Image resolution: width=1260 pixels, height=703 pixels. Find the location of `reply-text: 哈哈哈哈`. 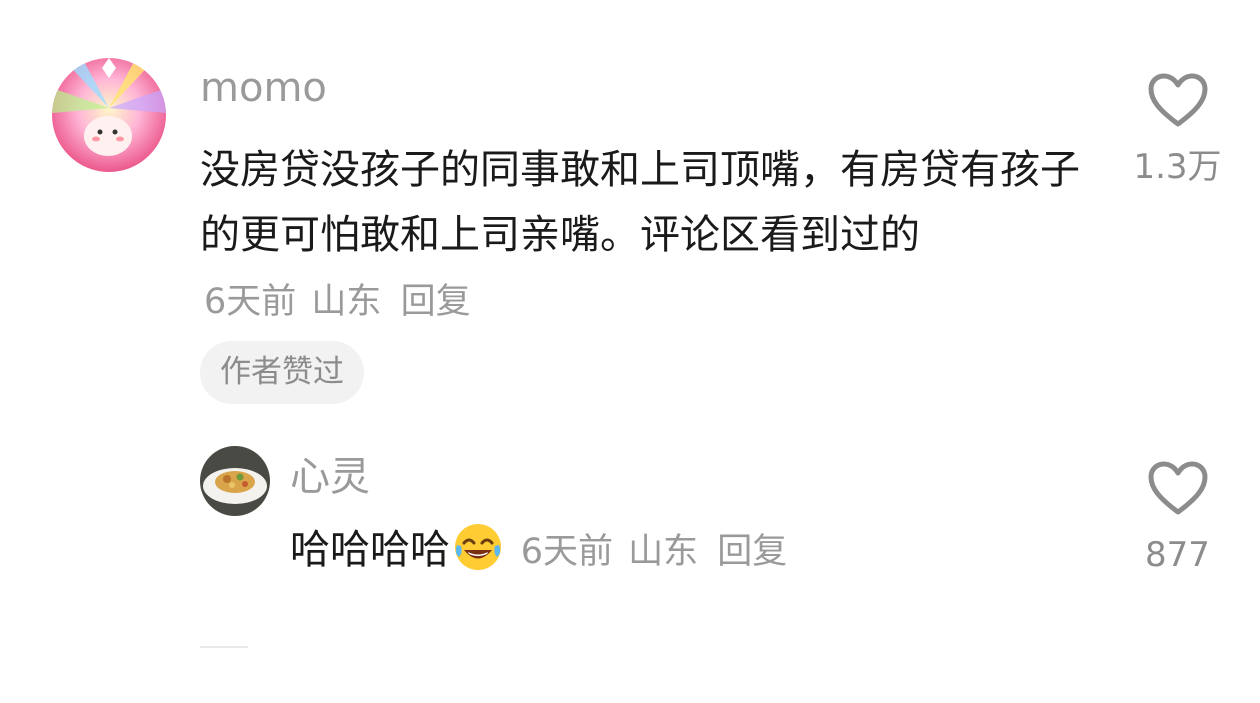

reply-text: 哈哈哈哈 is located at coordinates (370, 550).